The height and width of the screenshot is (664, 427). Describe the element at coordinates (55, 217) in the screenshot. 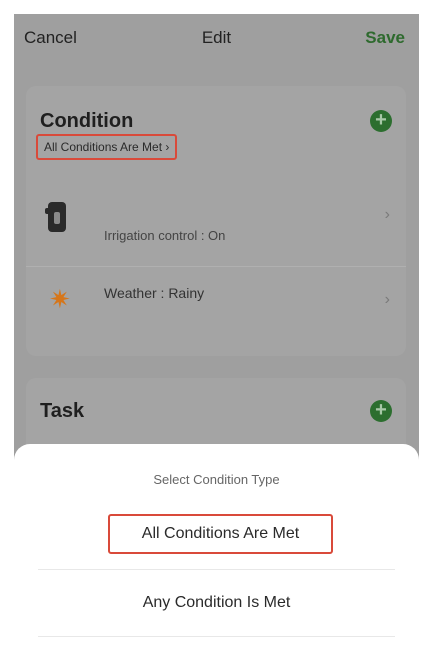

I see `irrigation-device-icon` at that location.